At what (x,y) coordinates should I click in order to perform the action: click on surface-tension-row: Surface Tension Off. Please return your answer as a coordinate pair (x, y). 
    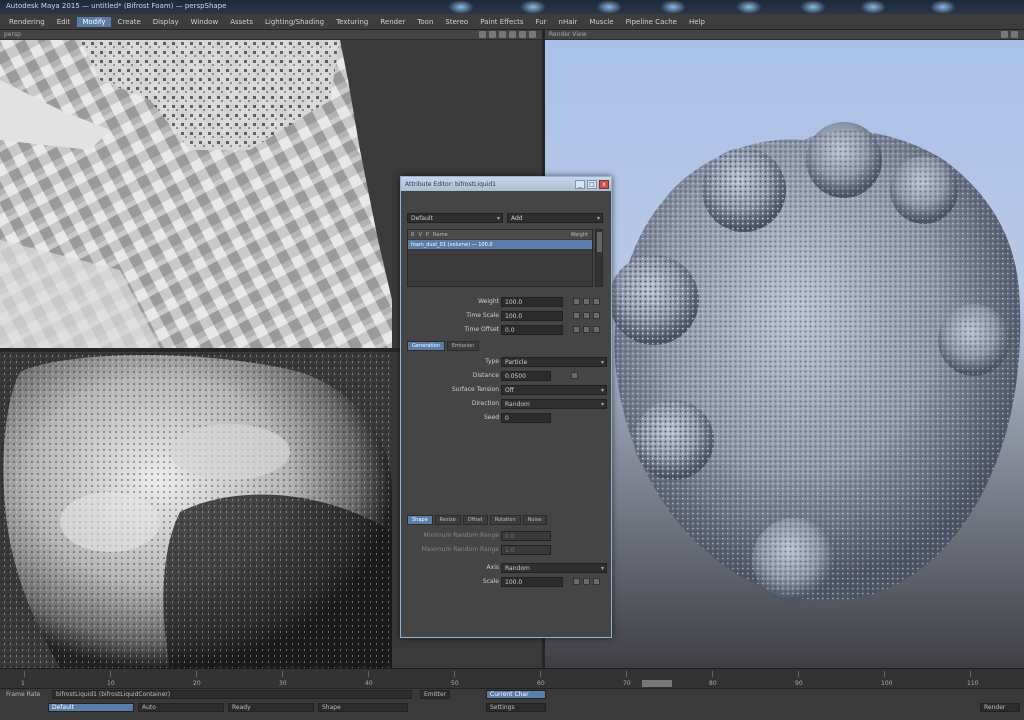
    Looking at the image, I should click on (507, 390).